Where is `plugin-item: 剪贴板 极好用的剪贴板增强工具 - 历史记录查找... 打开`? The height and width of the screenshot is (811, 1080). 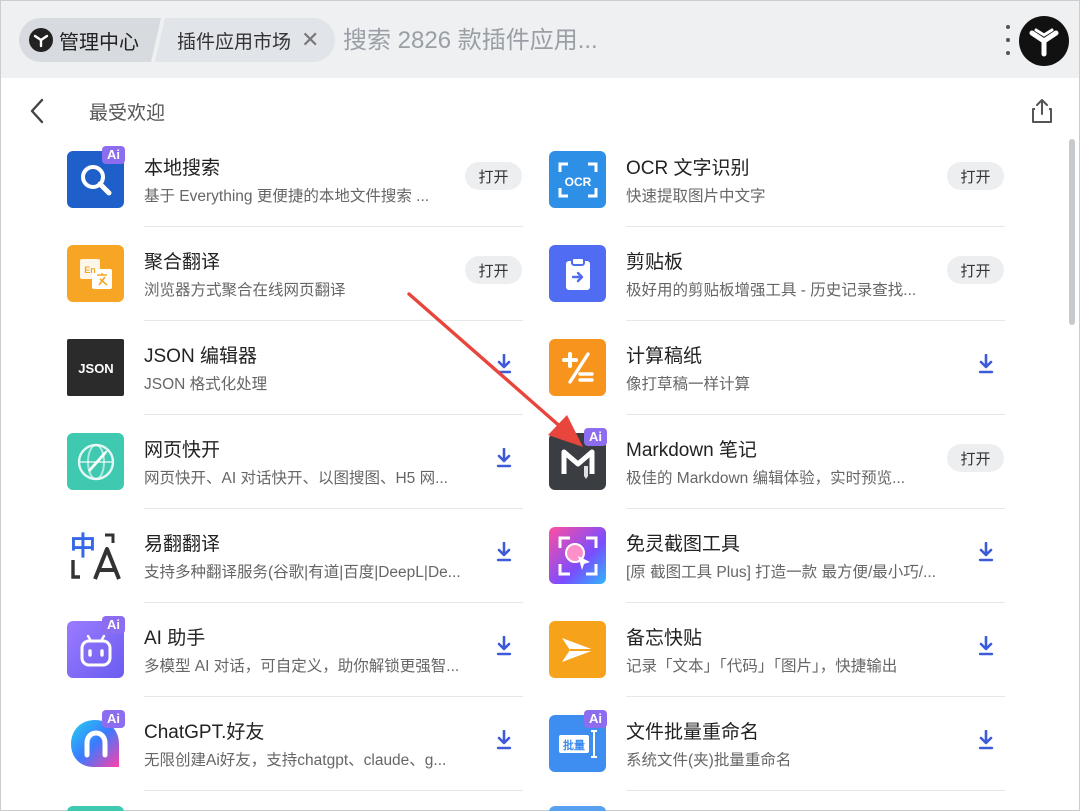
plugin-item: 剪贴板 极好用的剪贴板增强工具 - 历史记录查找... 打开 is located at coordinates (777, 287).